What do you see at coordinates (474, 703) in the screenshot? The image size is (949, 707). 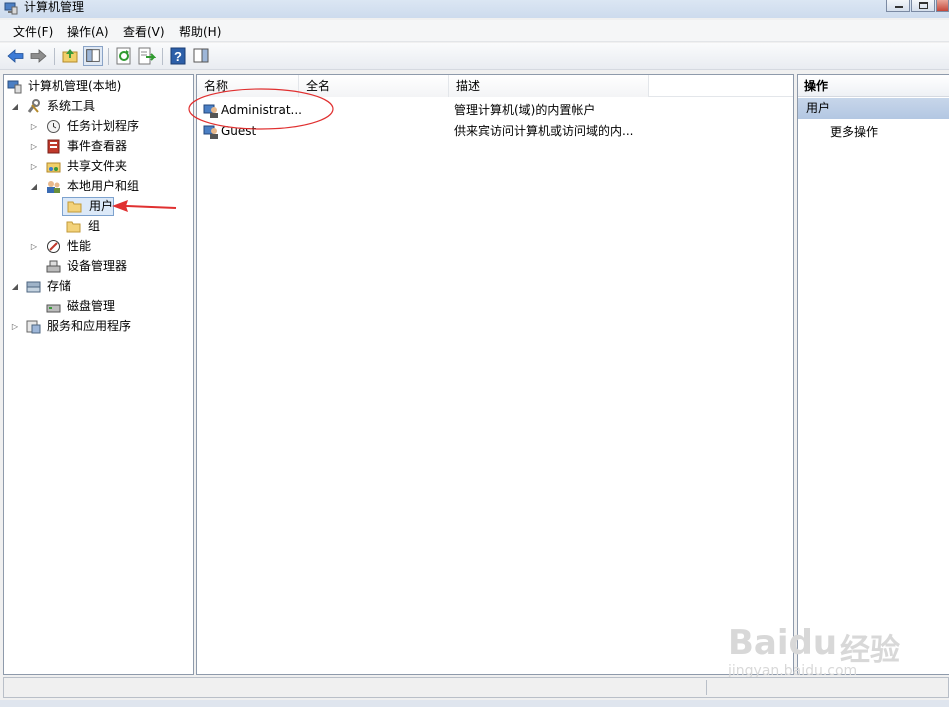 I see `window-bottom-border` at bounding box center [474, 703].